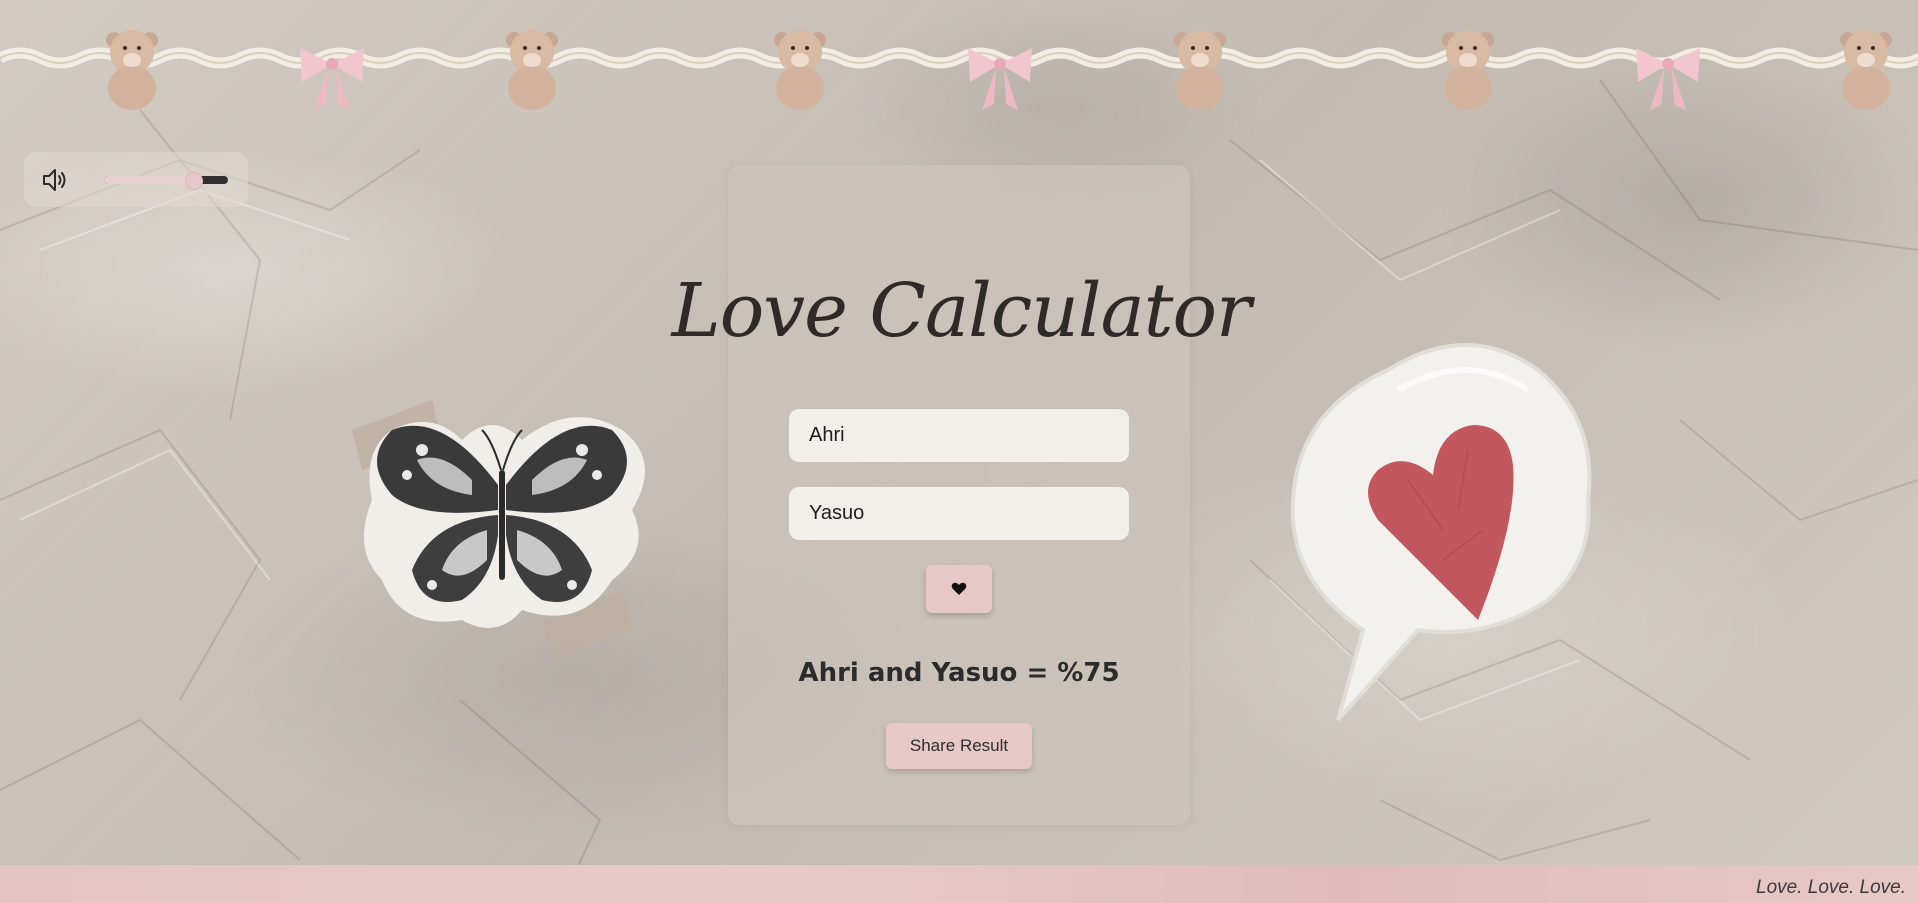  I want to click on calculate-button, so click(959, 589).